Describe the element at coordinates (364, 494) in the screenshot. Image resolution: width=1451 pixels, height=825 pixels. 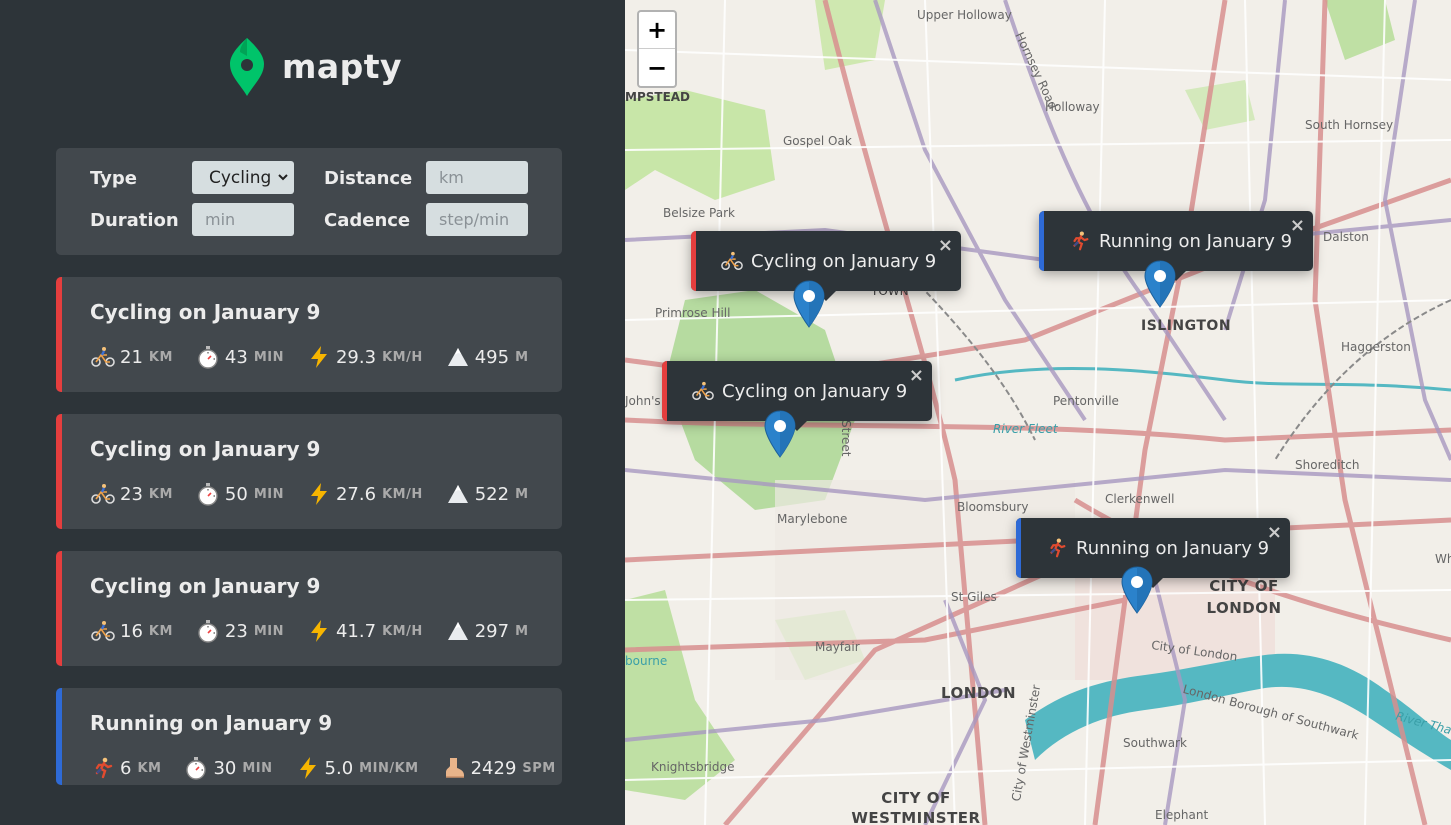
I see `workout-detail-speed: 27.6 KM/H` at that location.